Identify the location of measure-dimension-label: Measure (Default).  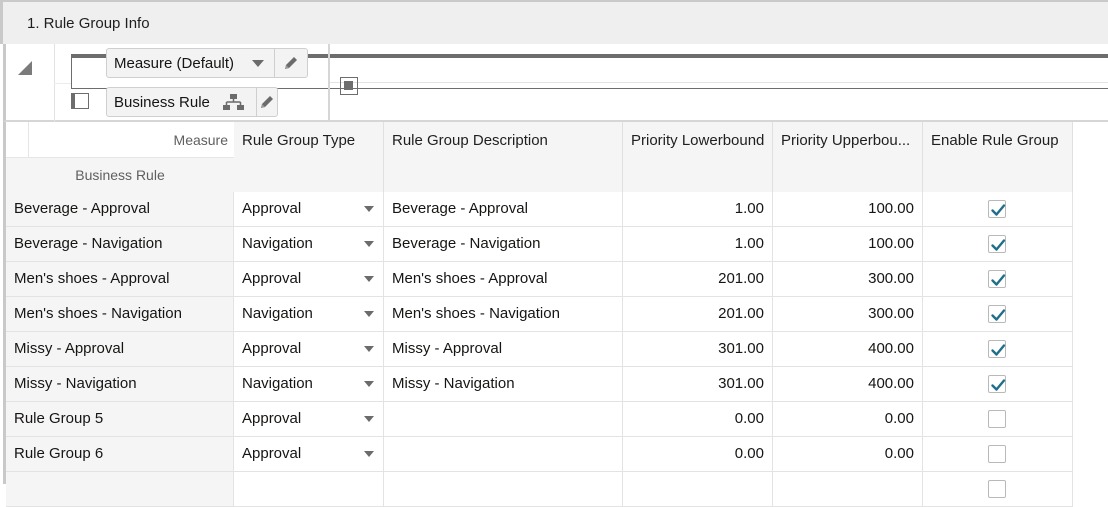
(174, 63).